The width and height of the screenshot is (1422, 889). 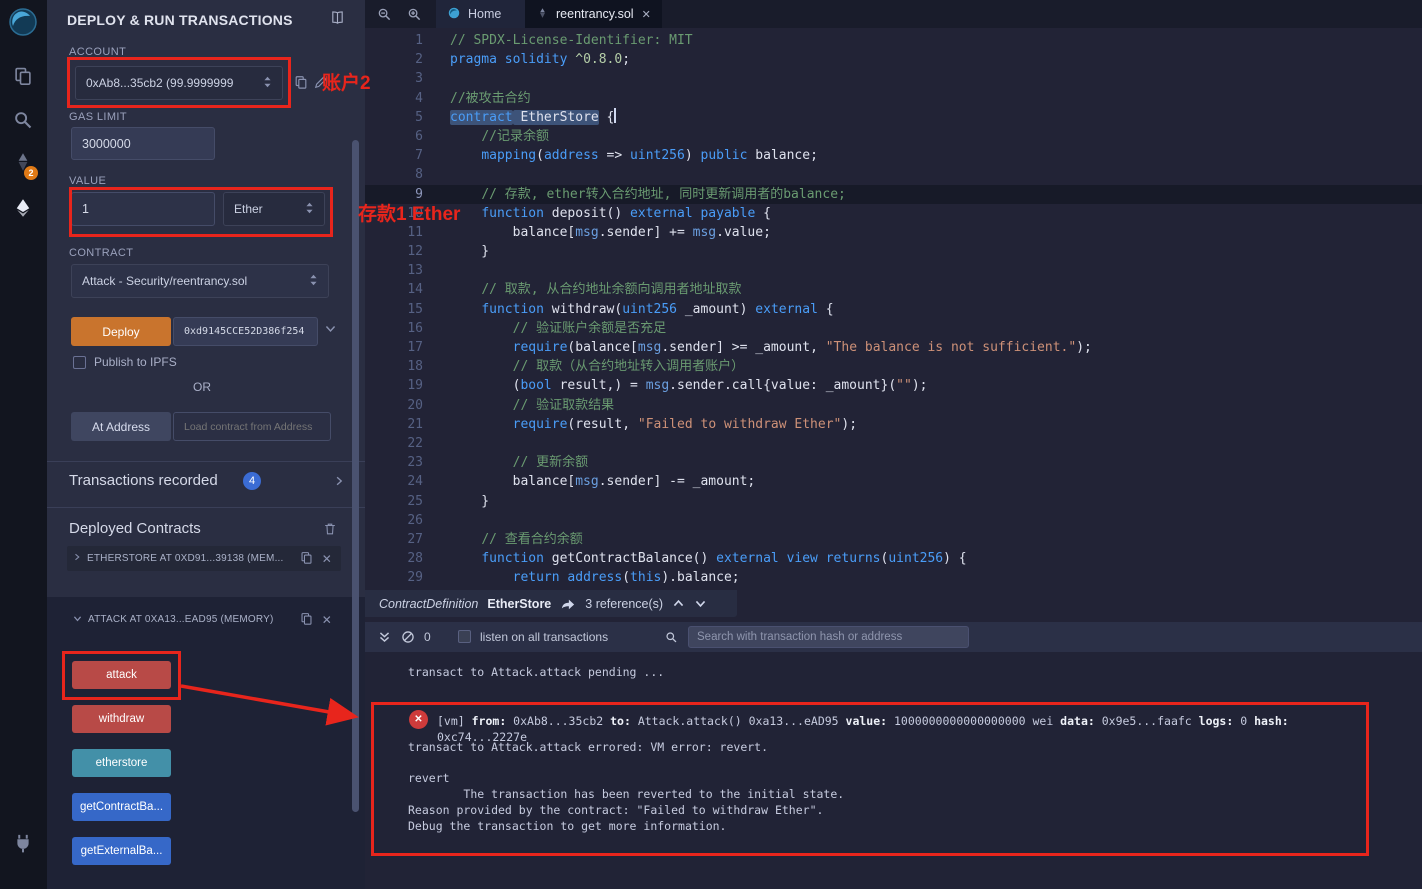 What do you see at coordinates (700, 578) in the screenshot?
I see `code-token: ).balance;` at bounding box center [700, 578].